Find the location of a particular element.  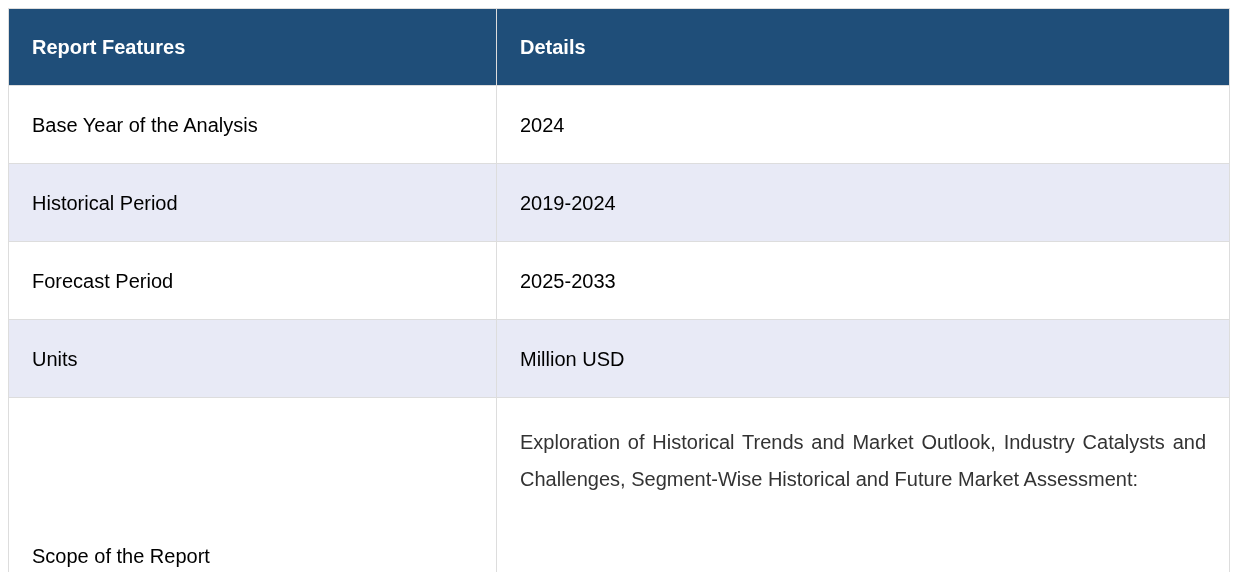

table-cell: Base Year of the Analysis is located at coordinates (252, 124).